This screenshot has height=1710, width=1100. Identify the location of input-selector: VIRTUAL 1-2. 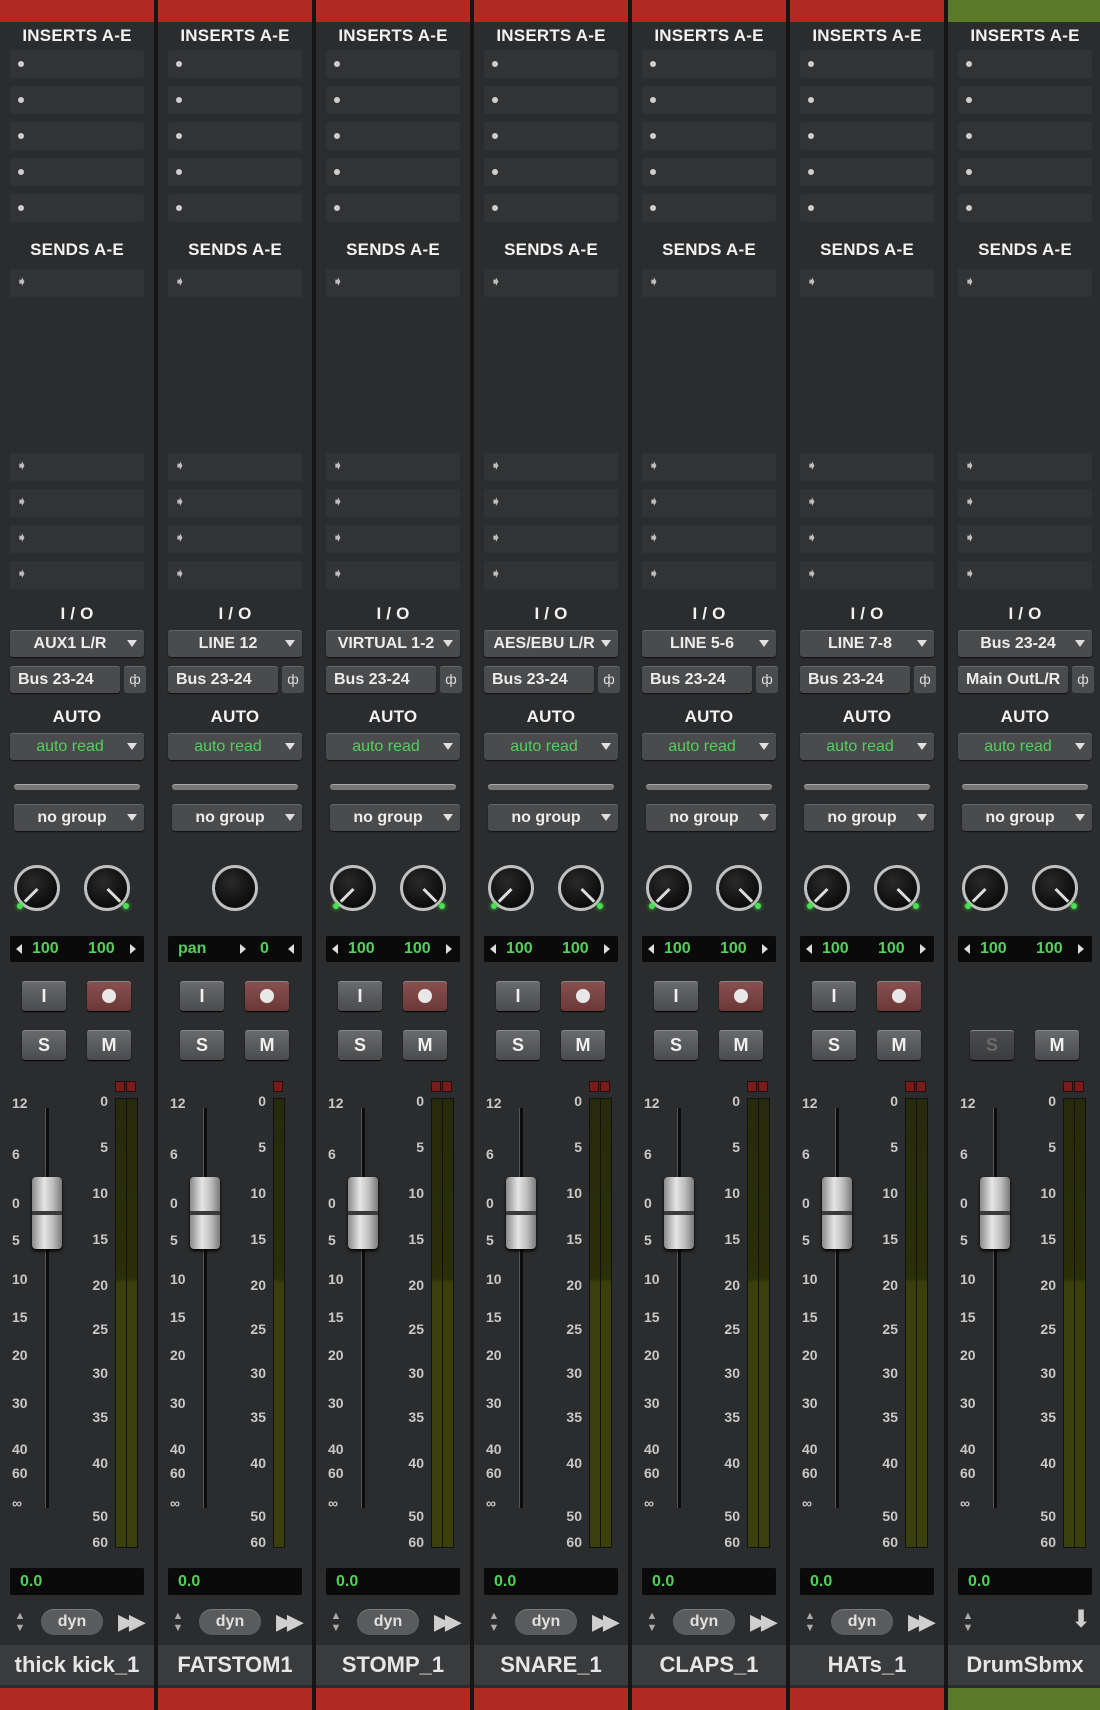
(393, 643).